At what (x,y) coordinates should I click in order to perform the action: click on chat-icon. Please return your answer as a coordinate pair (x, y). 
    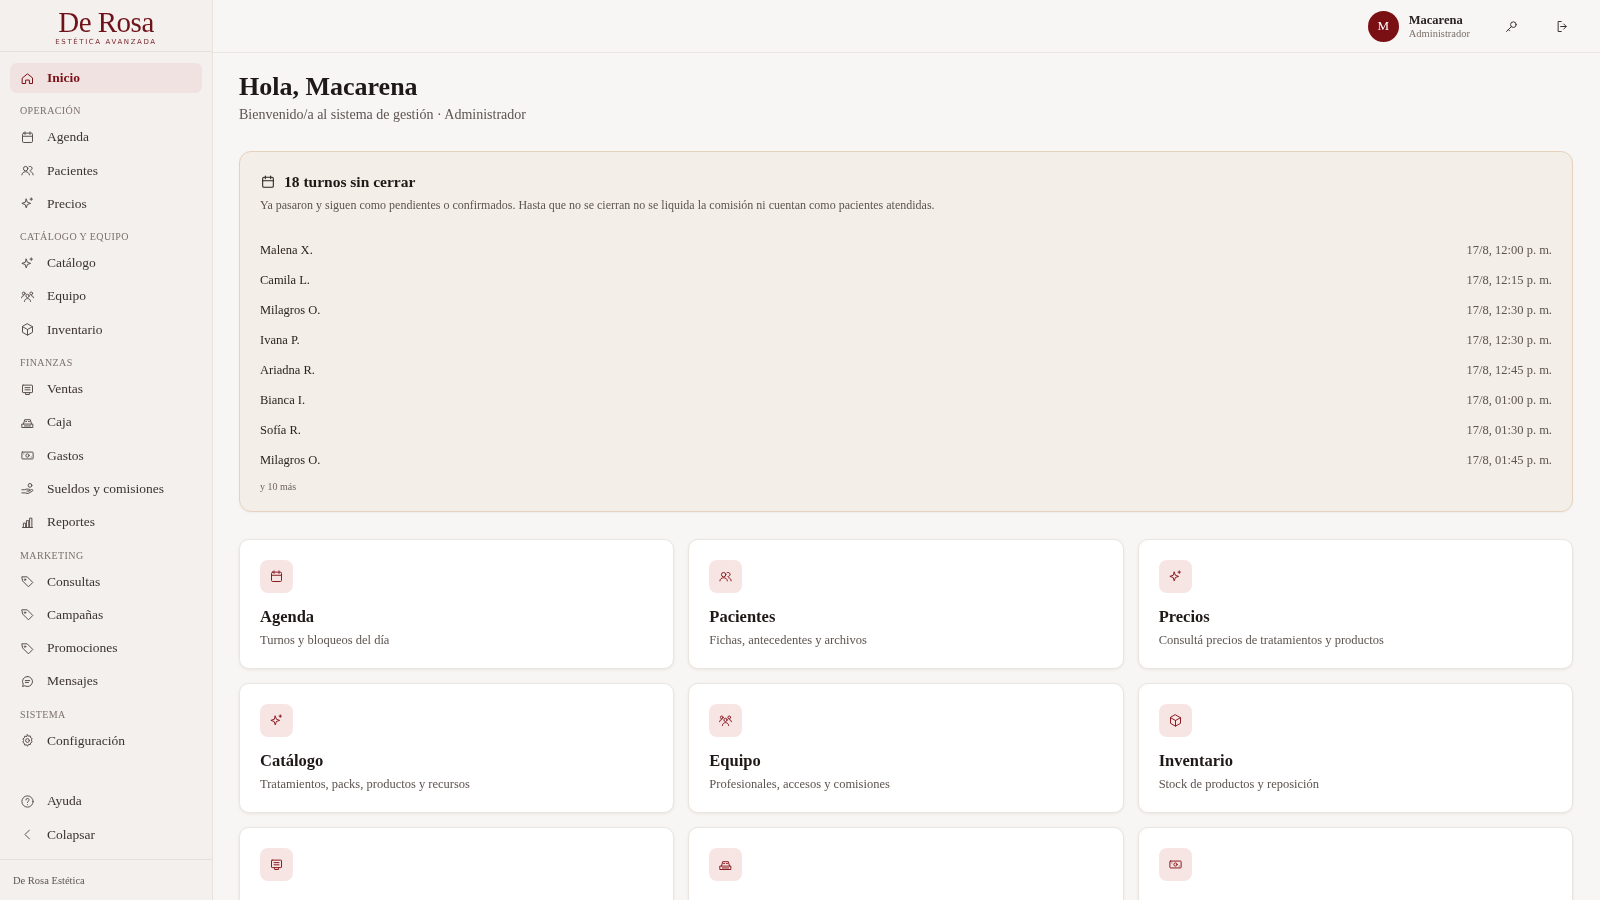
    Looking at the image, I should click on (27, 681).